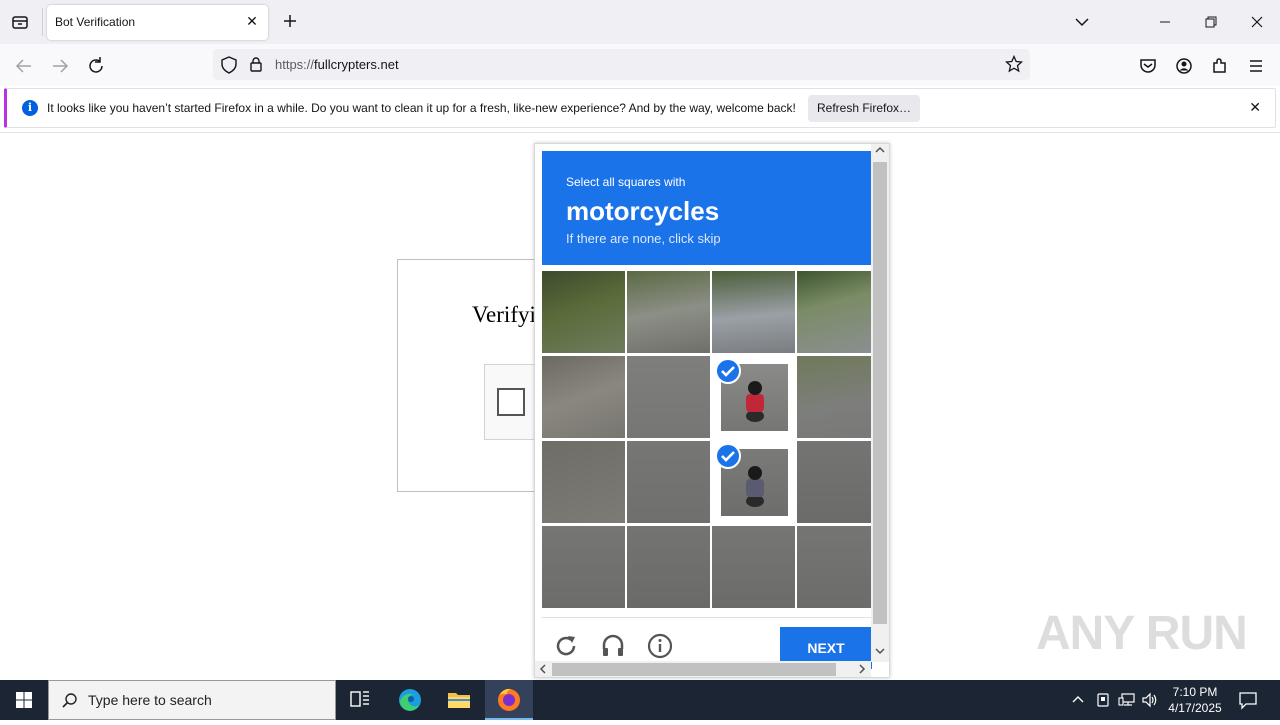 Image resolution: width=1280 pixels, height=725 pixels. What do you see at coordinates (1248, 701) in the screenshot?
I see `notifications-icon` at bounding box center [1248, 701].